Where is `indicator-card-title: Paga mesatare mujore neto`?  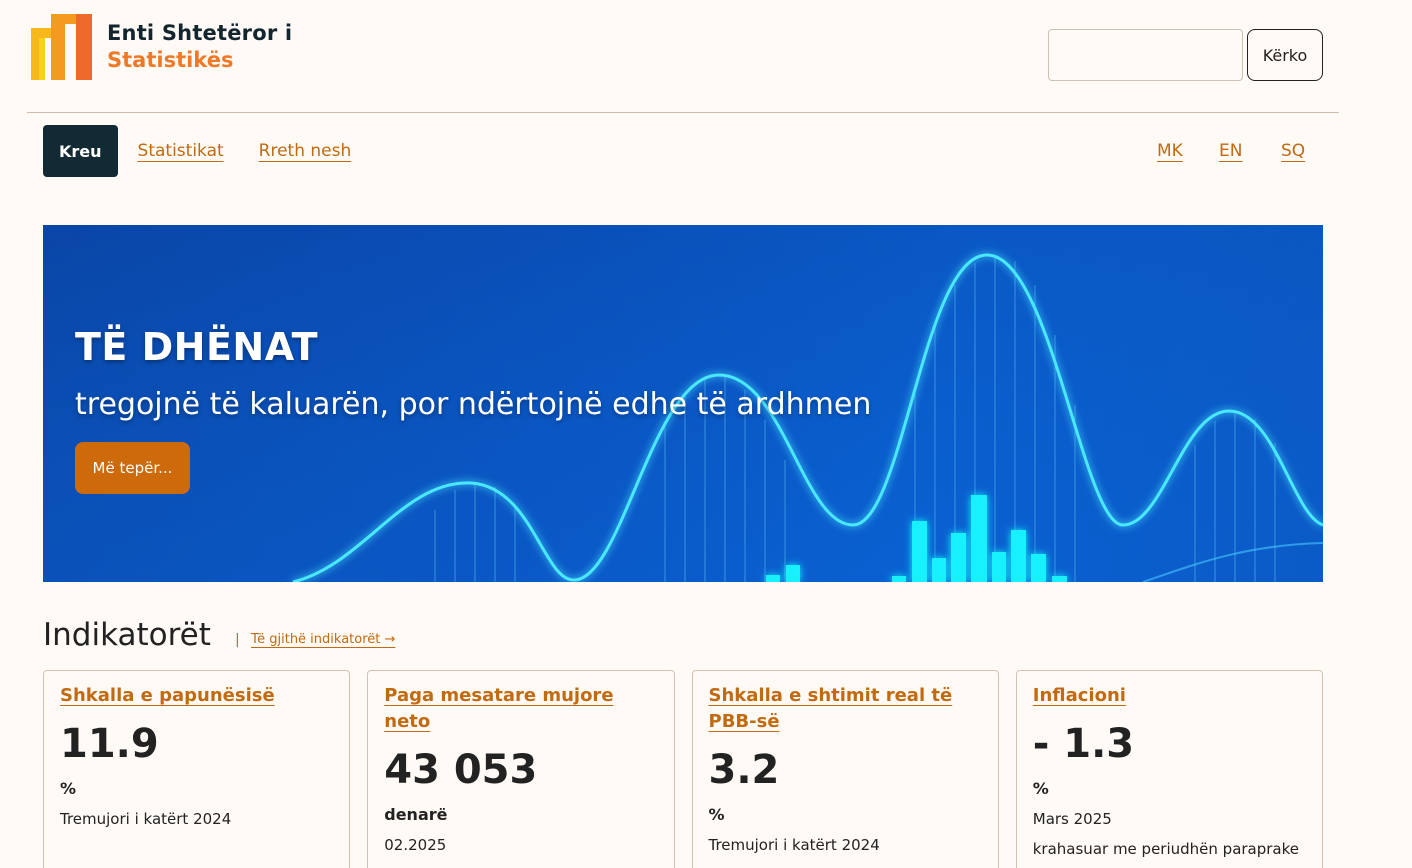
indicator-card-title: Paga mesatare mujore neto is located at coordinates (520, 709).